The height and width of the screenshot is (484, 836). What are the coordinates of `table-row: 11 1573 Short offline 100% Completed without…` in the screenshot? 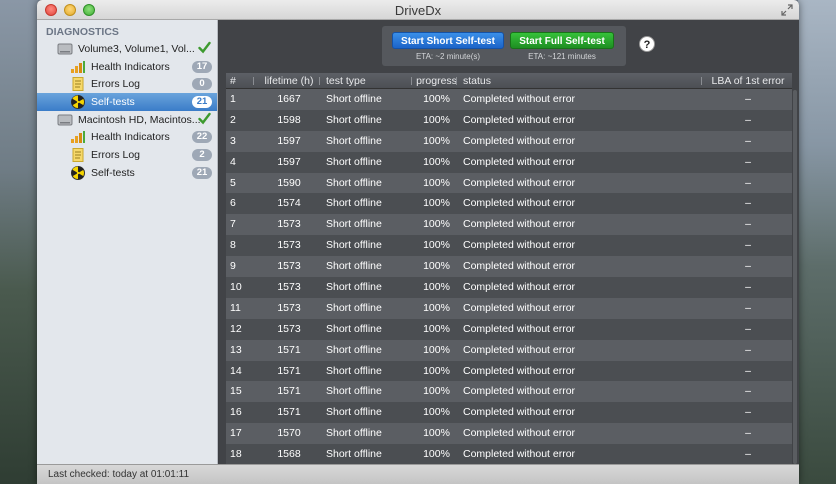 It's located at (509, 308).